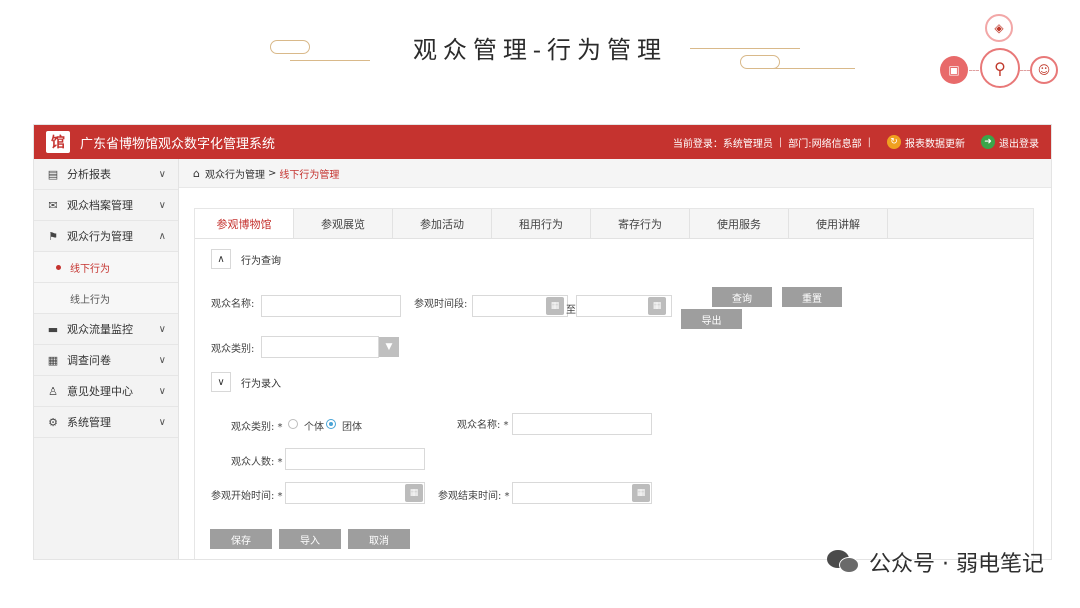 The height and width of the screenshot is (608, 1080). Describe the element at coordinates (89, 174) in the screenshot. I see `sidebar-item-label: 分析报表` at that location.